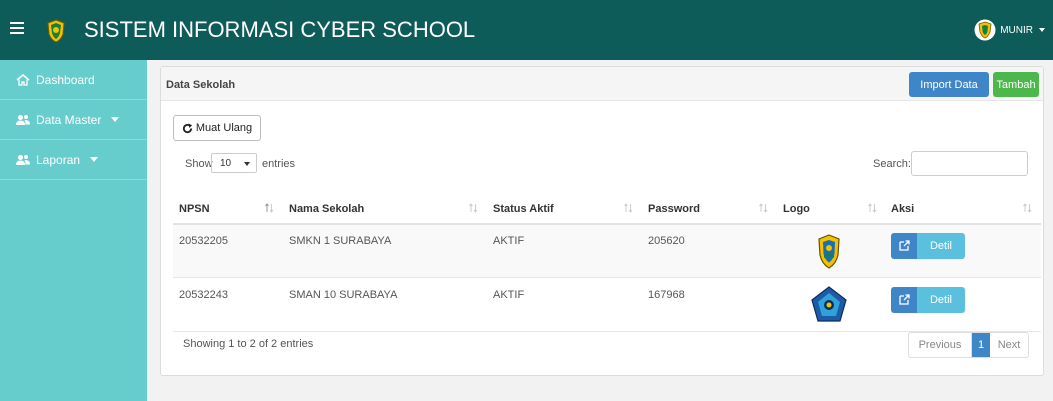 This screenshot has width=1053, height=401. I want to click on column-header-nama-sekolah: Nama Sekolah, so click(326, 209).